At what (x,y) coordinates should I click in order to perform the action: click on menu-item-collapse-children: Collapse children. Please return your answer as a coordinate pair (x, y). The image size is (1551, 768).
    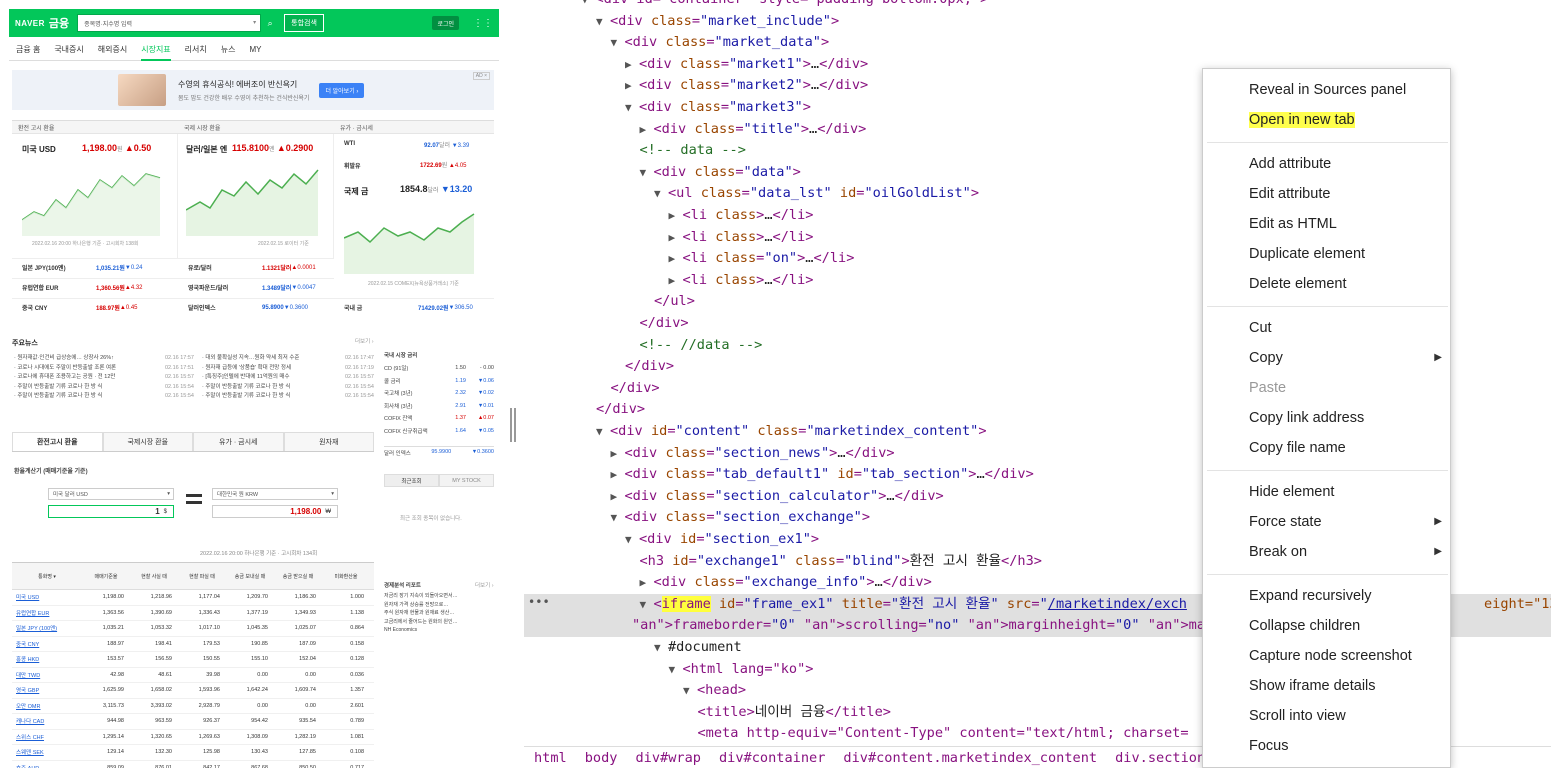
    Looking at the image, I should click on (1304, 626).